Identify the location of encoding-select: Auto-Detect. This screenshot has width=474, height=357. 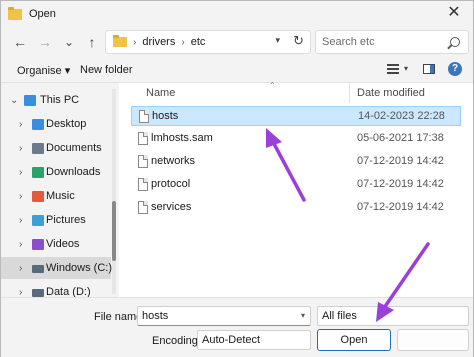
(254, 340).